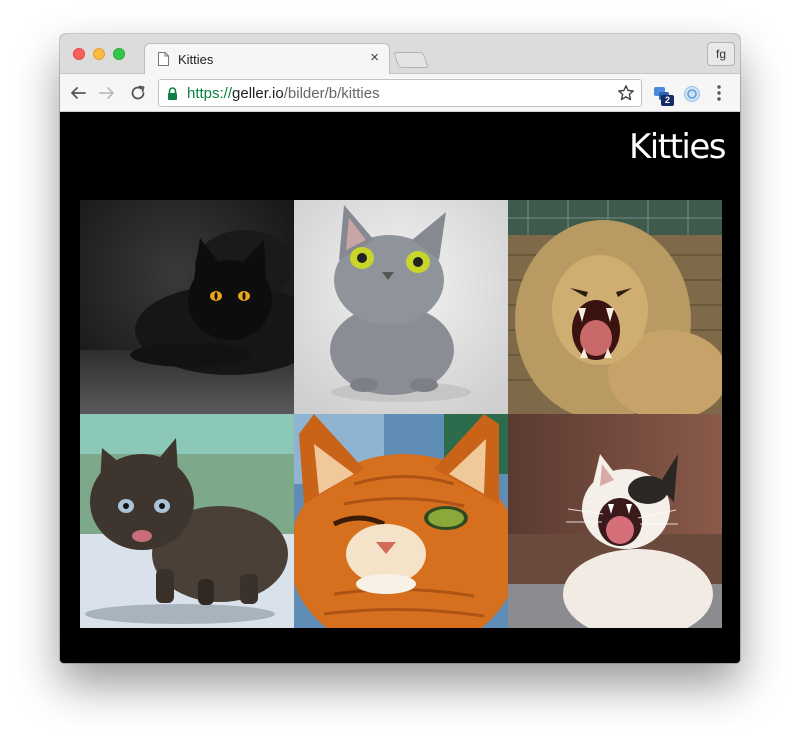  Describe the element at coordinates (172, 93) in the screenshot. I see `lock-icon` at that location.